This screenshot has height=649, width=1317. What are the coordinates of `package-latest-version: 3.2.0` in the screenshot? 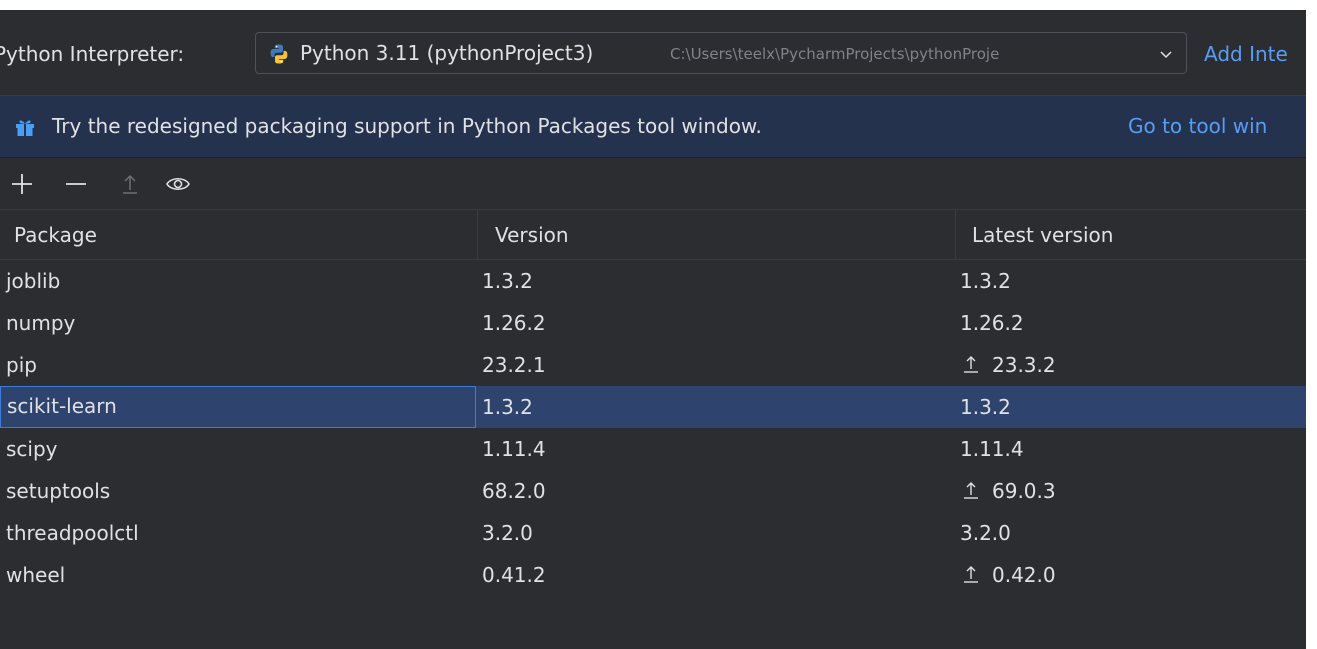 It's located at (985, 533).